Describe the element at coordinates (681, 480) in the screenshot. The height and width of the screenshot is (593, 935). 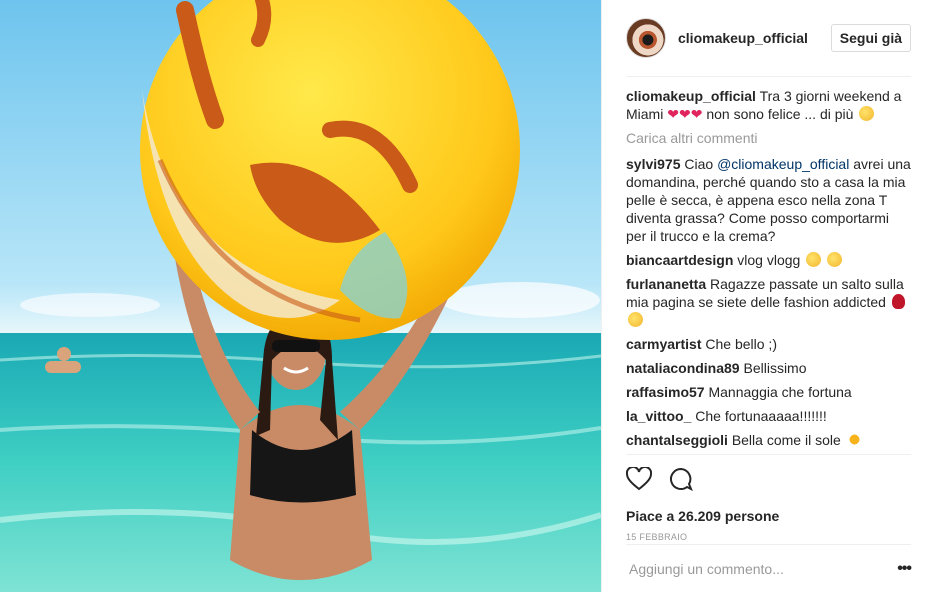
I see `comment-icon` at that location.